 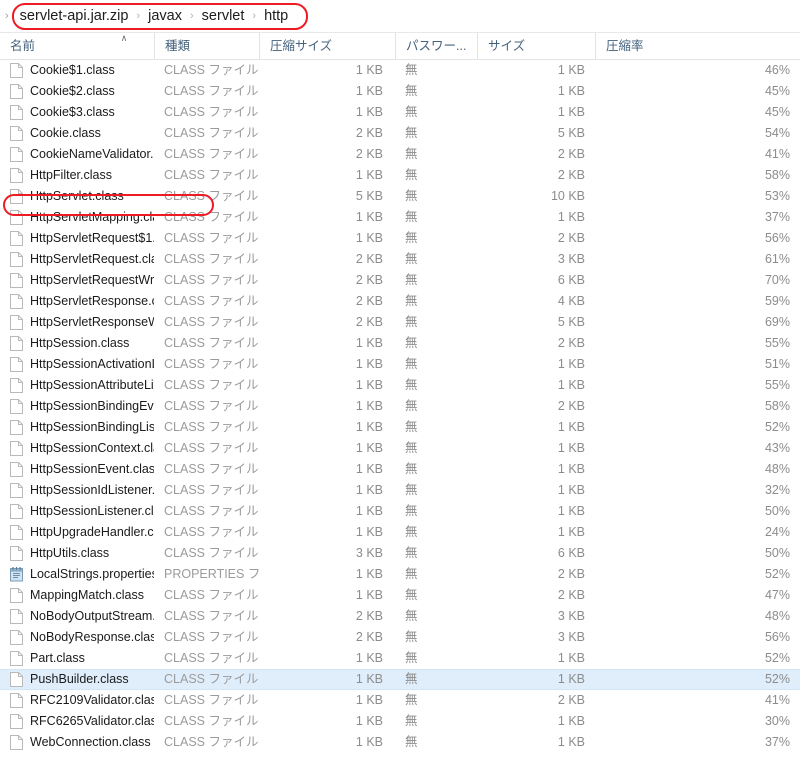 I want to click on file-row: Cookie$1.class CLASS ファイル 1 KB 無 1 KB 46%, so click(x=400, y=70).